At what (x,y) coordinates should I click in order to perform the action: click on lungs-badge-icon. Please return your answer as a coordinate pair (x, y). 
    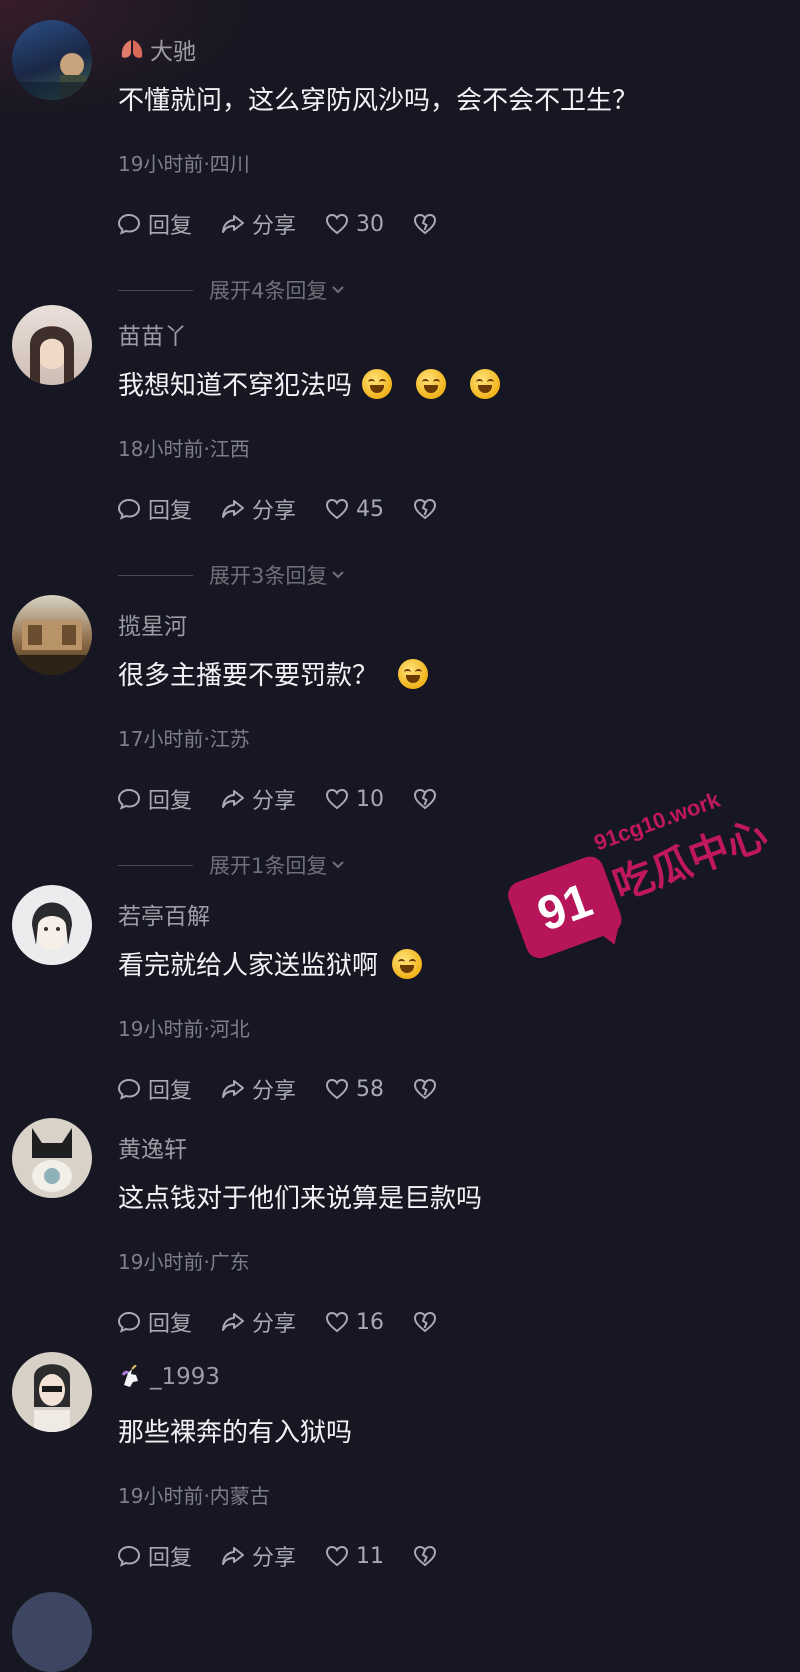
    Looking at the image, I should click on (132, 49).